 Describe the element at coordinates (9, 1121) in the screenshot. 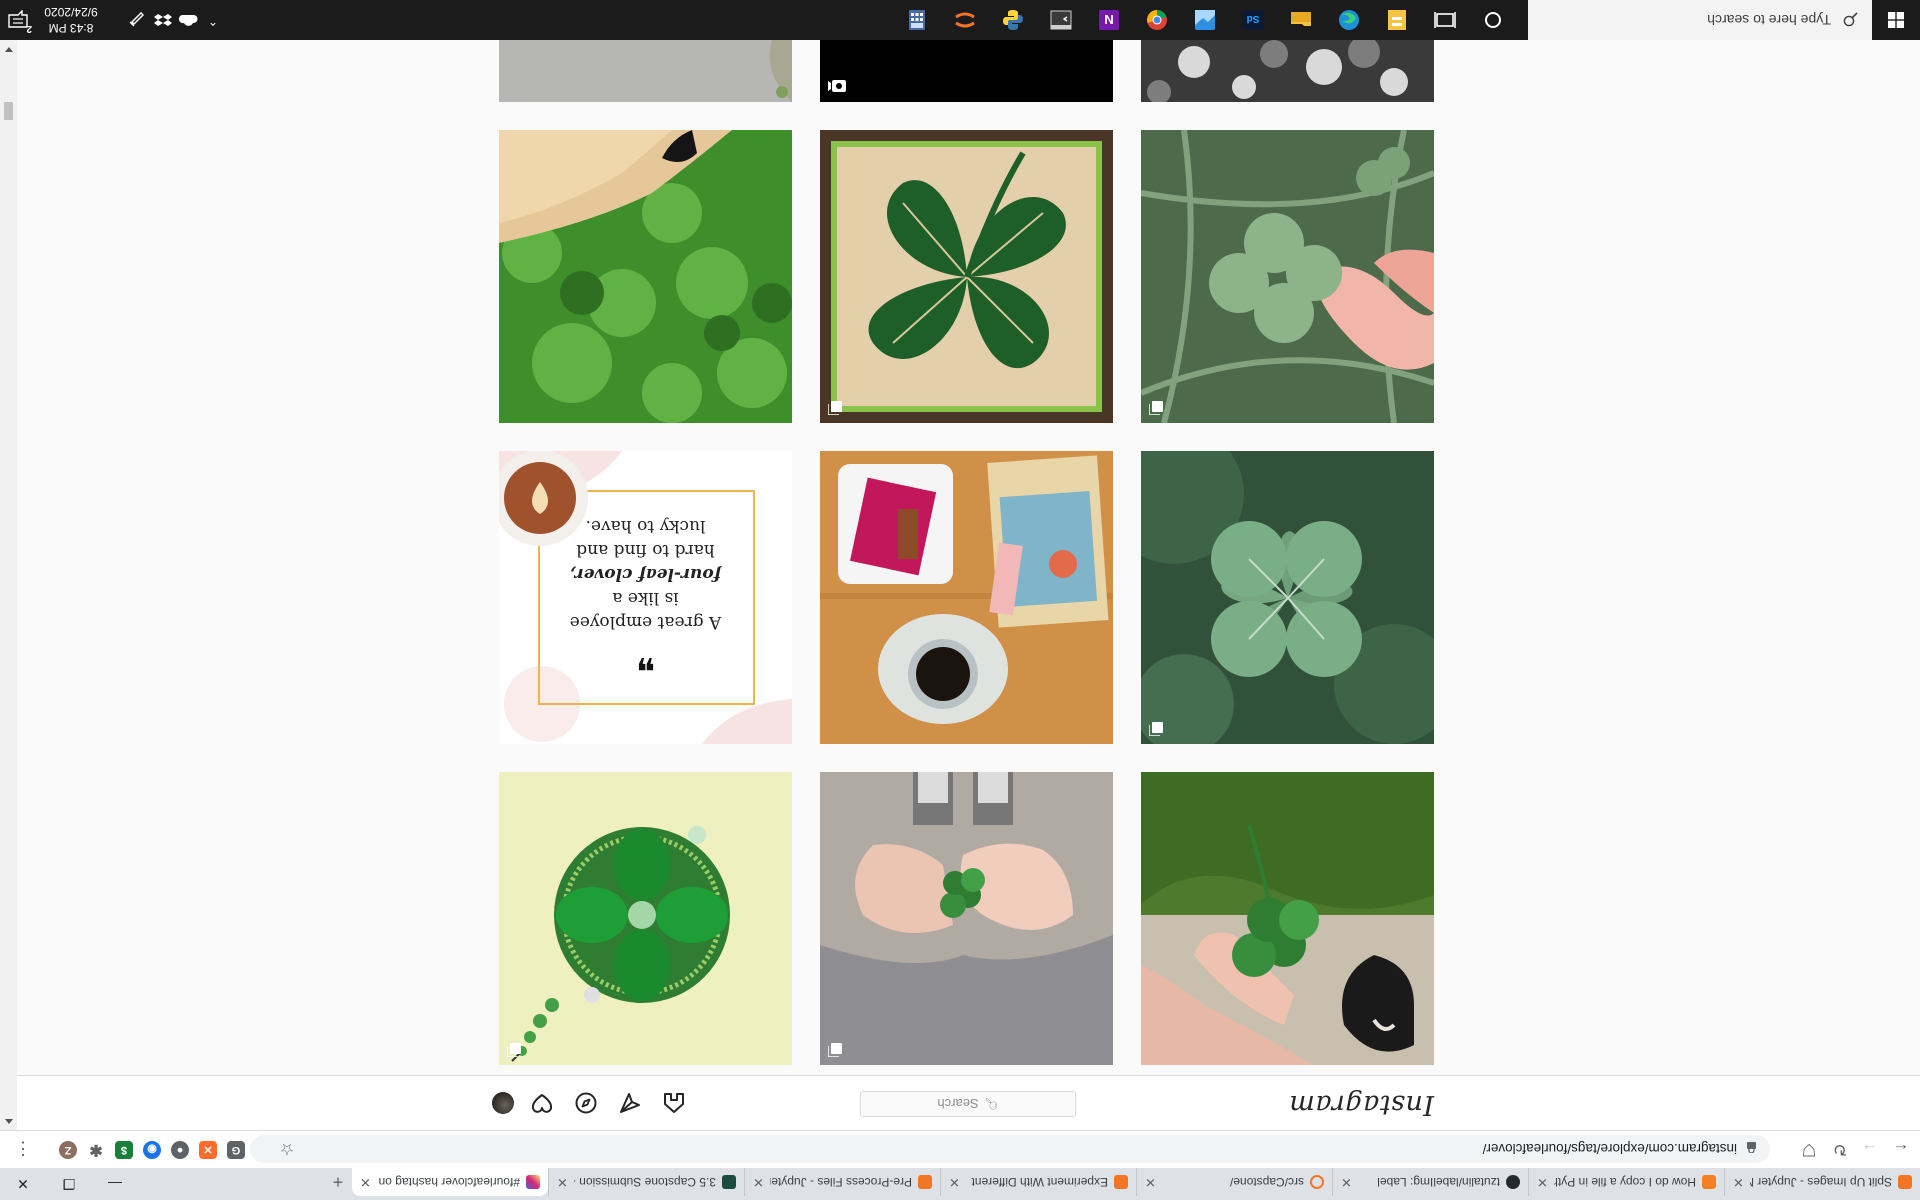

I see `scroll-up-arrow-icon` at that location.